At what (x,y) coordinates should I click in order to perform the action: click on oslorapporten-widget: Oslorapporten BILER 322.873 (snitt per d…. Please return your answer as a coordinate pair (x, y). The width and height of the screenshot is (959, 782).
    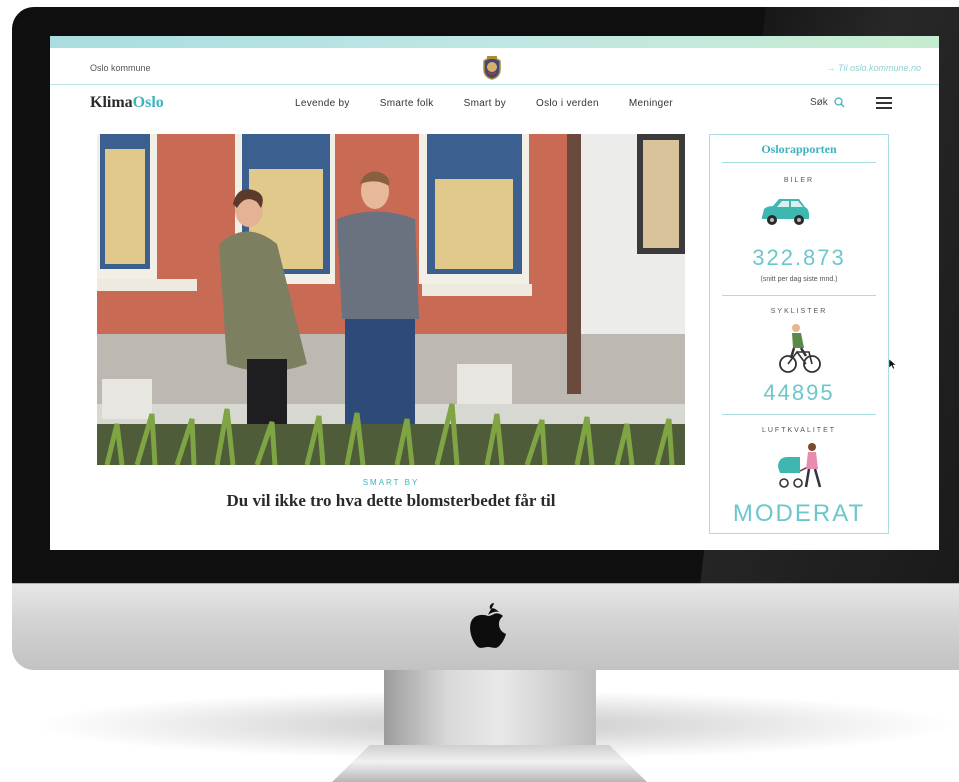
    Looking at the image, I should click on (799, 334).